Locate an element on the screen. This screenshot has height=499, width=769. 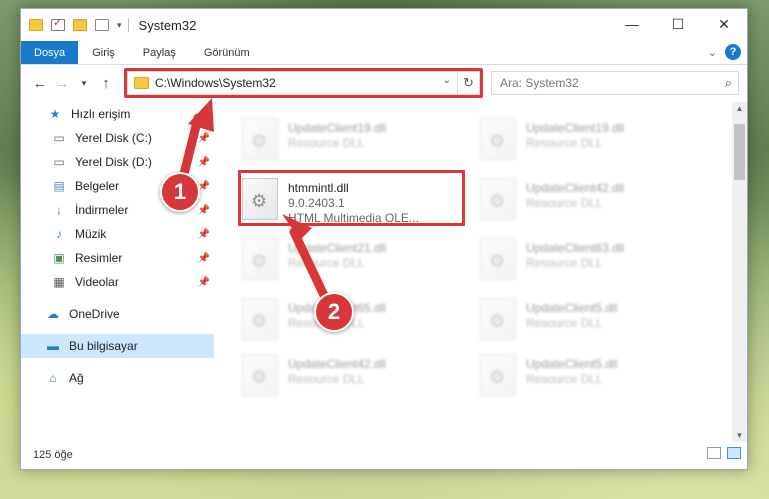
sidebar-item-videos: ▦ Videolar 📌 is located at coordinates (117, 282).